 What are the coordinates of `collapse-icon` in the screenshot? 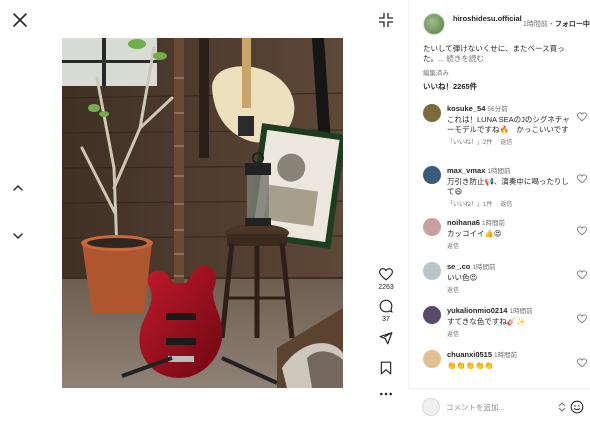 It's located at (386, 20).